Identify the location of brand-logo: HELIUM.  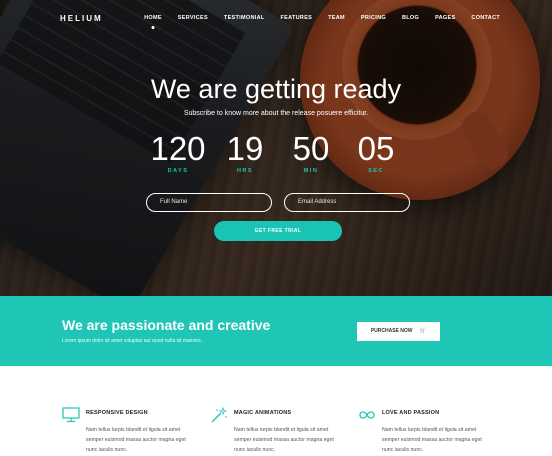
(81, 18).